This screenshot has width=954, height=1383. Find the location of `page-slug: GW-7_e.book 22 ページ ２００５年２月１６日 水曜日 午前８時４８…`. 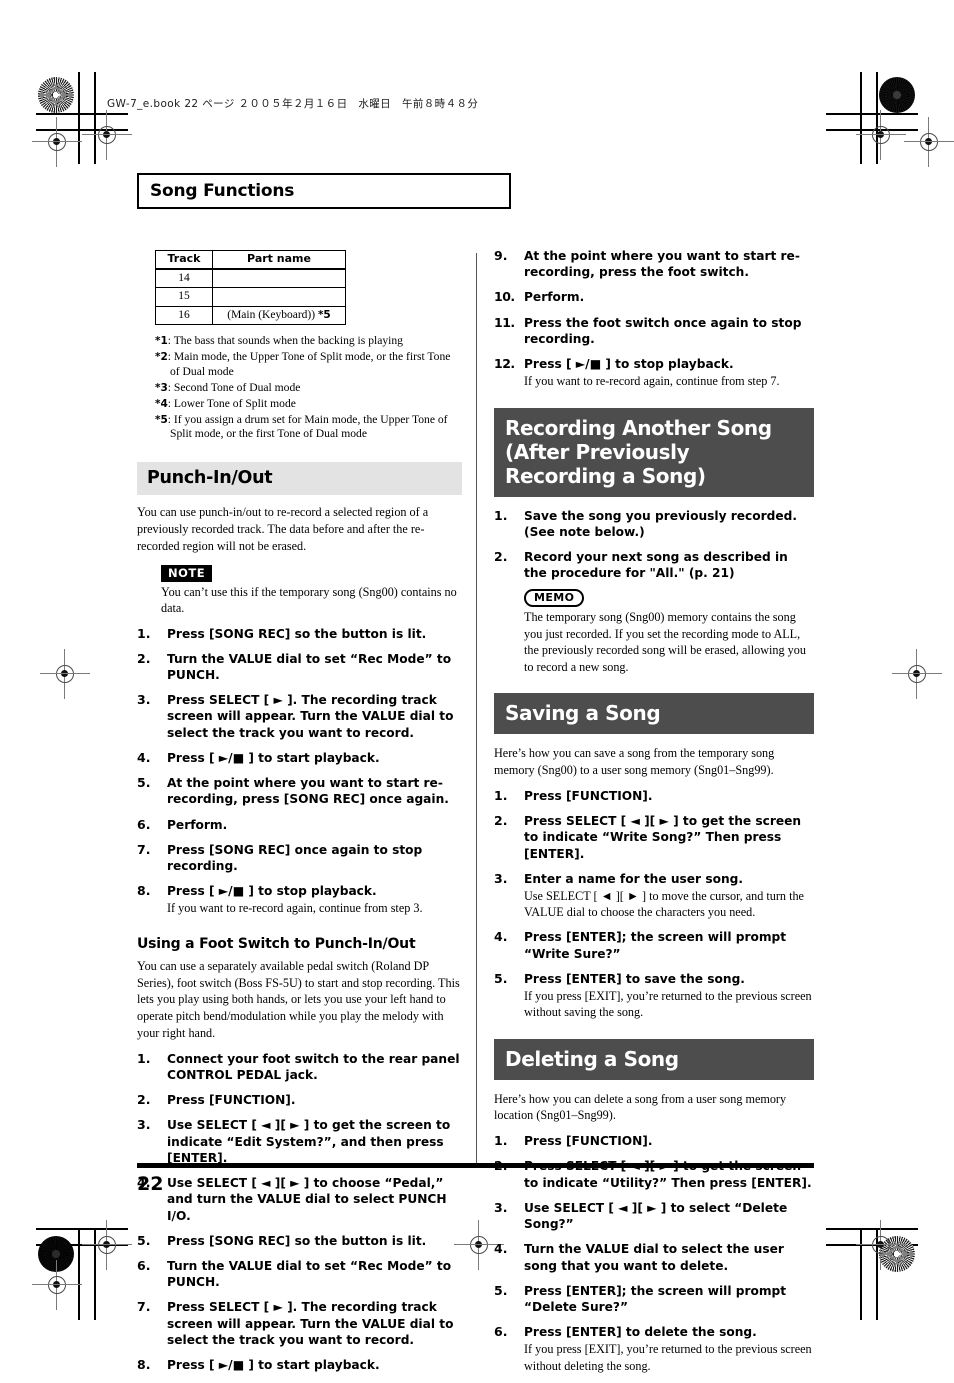

page-slug: GW-7_e.book 22 ページ ２００５年２月１６日 水曜日 午前８時４８… is located at coordinates (293, 104).